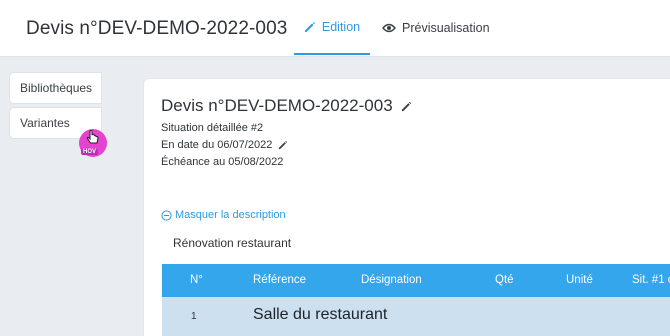 The height and width of the screenshot is (336, 670). Describe the element at coordinates (194, 316) in the screenshot. I see `row-number: 1` at that location.